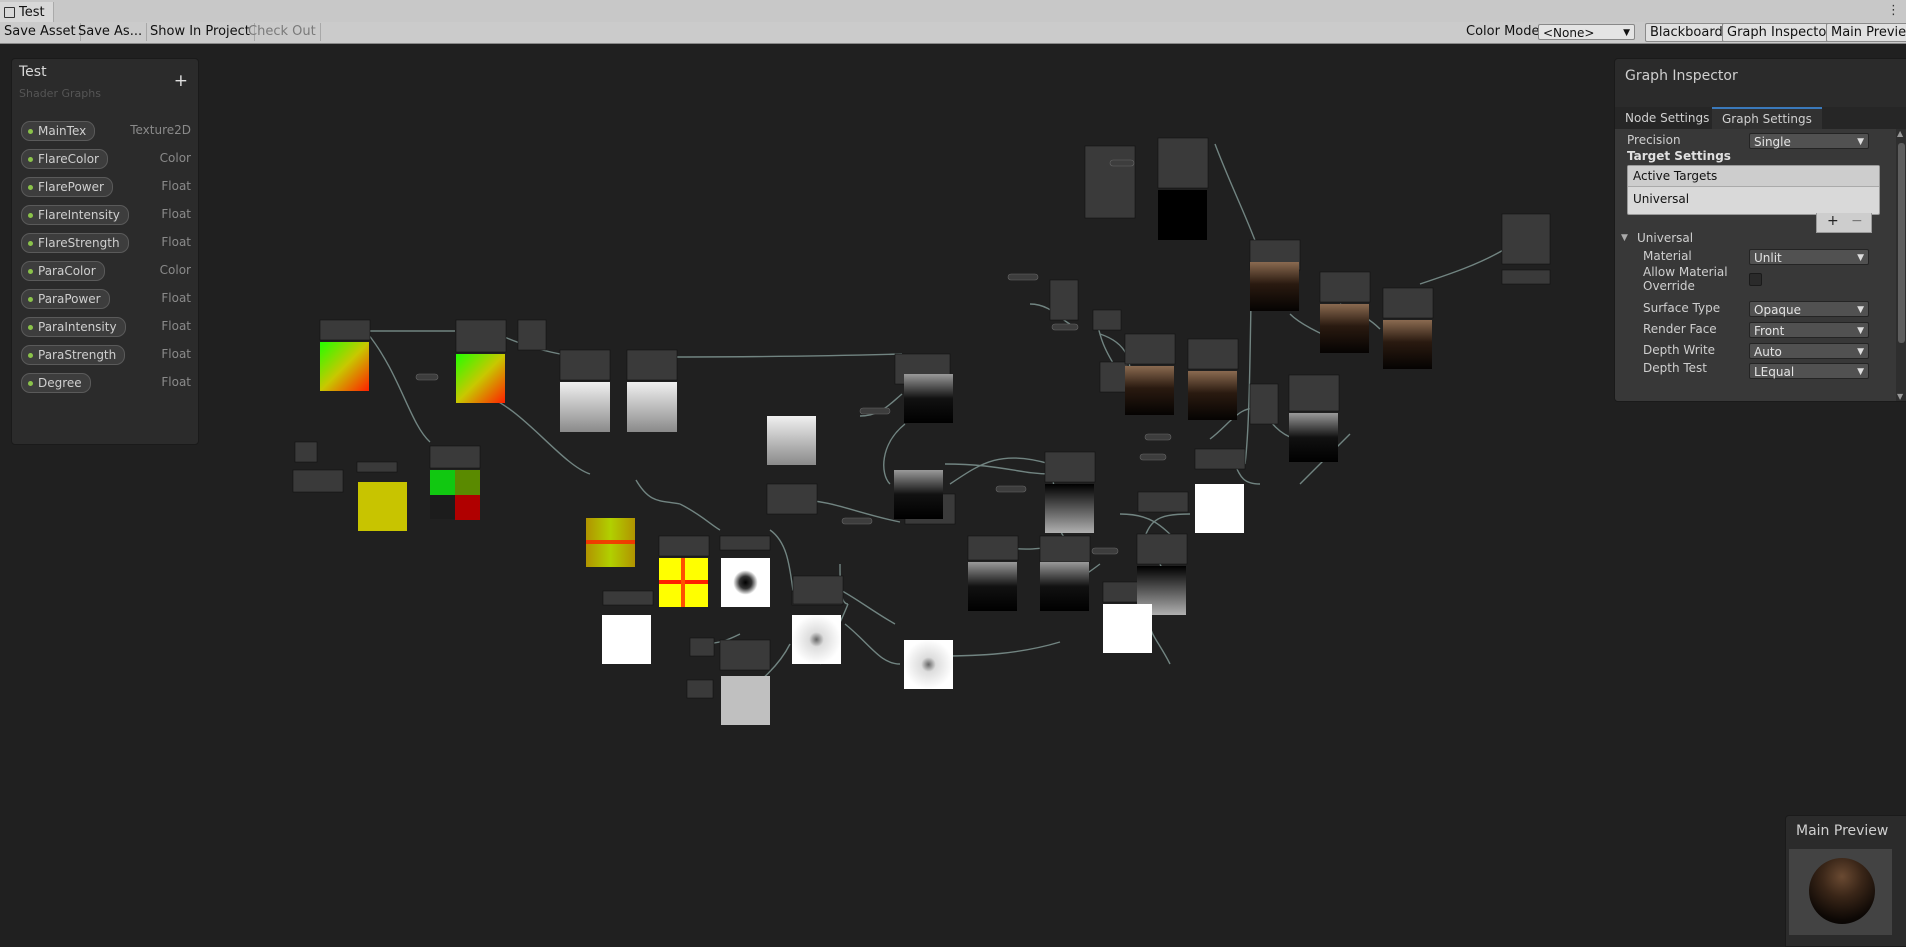 Image resolution: width=1906 pixels, height=947 pixels. What do you see at coordinates (1753, 176) in the screenshot?
I see `active-targets-header: Active Targets` at bounding box center [1753, 176].